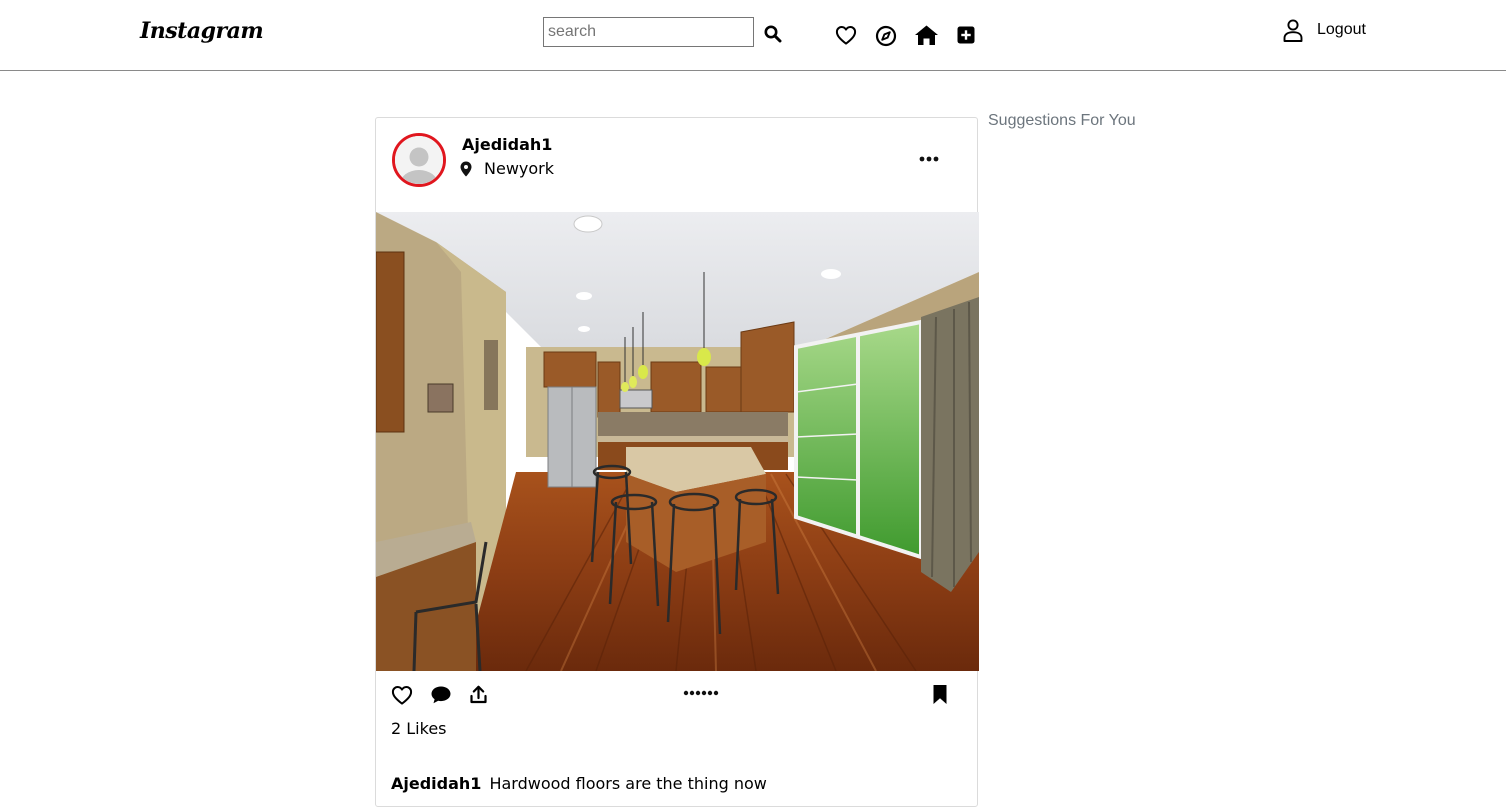  I want to click on post-username: Ajedidah1, so click(507, 144).